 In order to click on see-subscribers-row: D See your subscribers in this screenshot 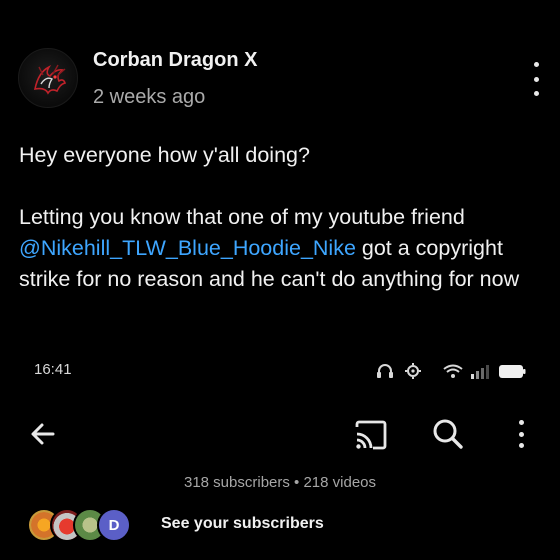, I will do `click(207, 528)`.